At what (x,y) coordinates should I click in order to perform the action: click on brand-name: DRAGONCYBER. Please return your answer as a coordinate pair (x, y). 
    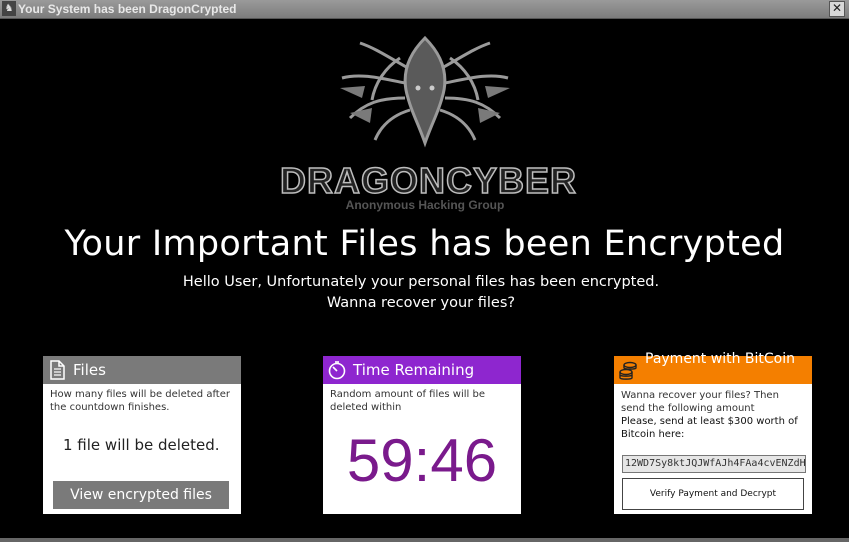
    Looking at the image, I should click on (428, 180).